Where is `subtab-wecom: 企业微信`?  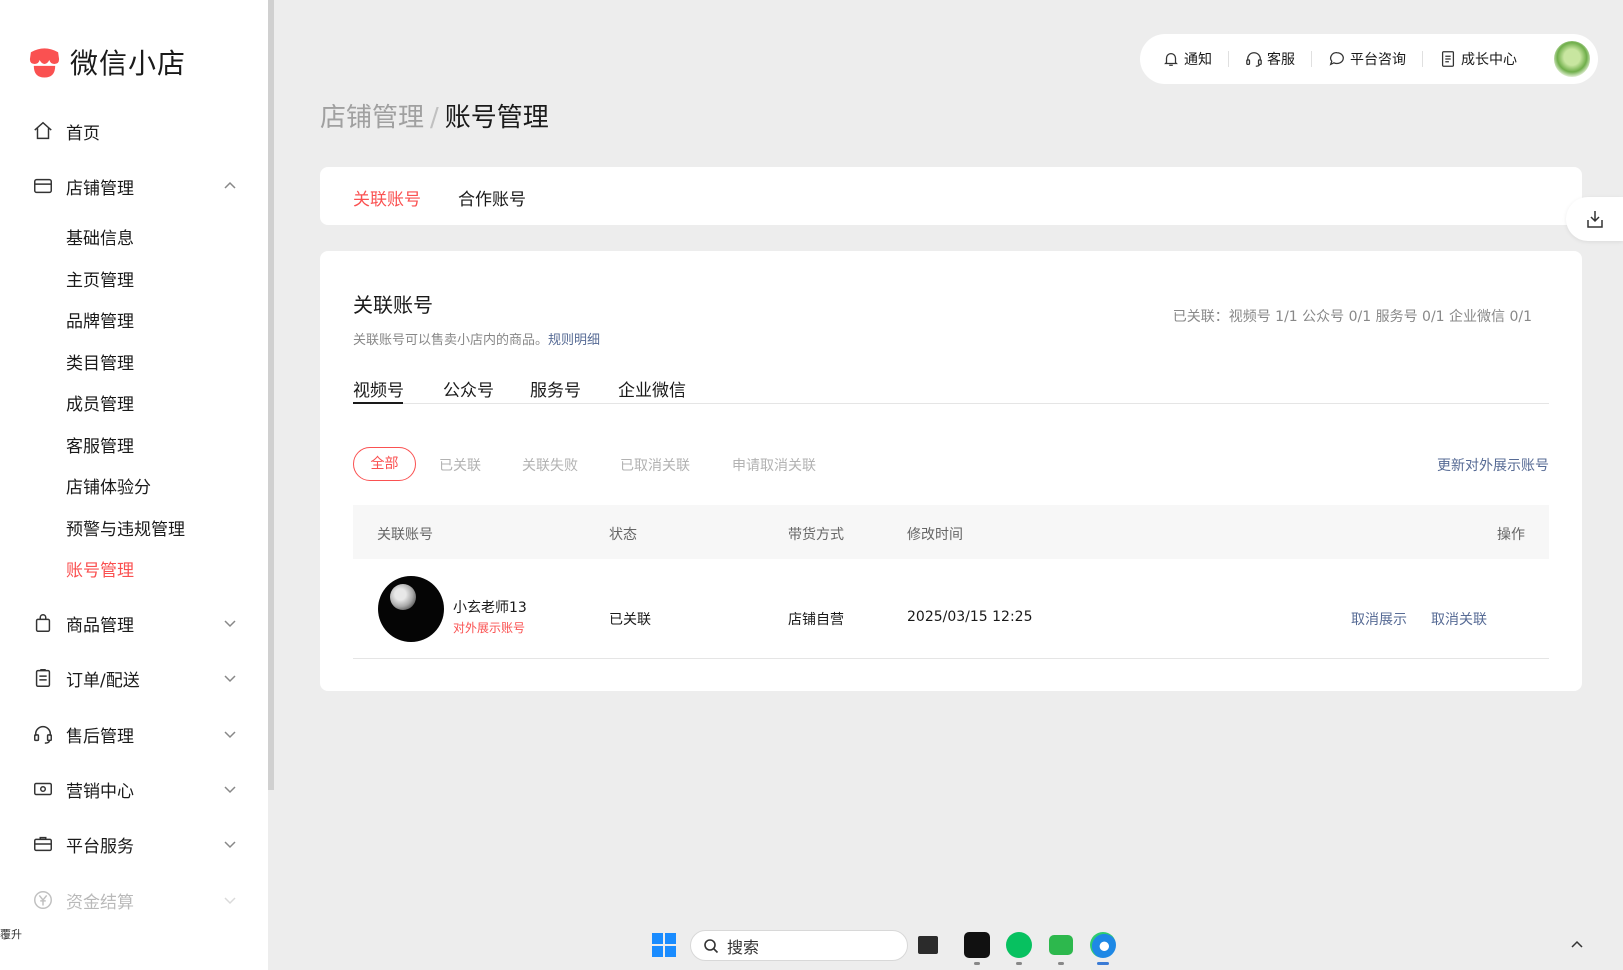
subtab-wecom: 企业微信 is located at coordinates (652, 388).